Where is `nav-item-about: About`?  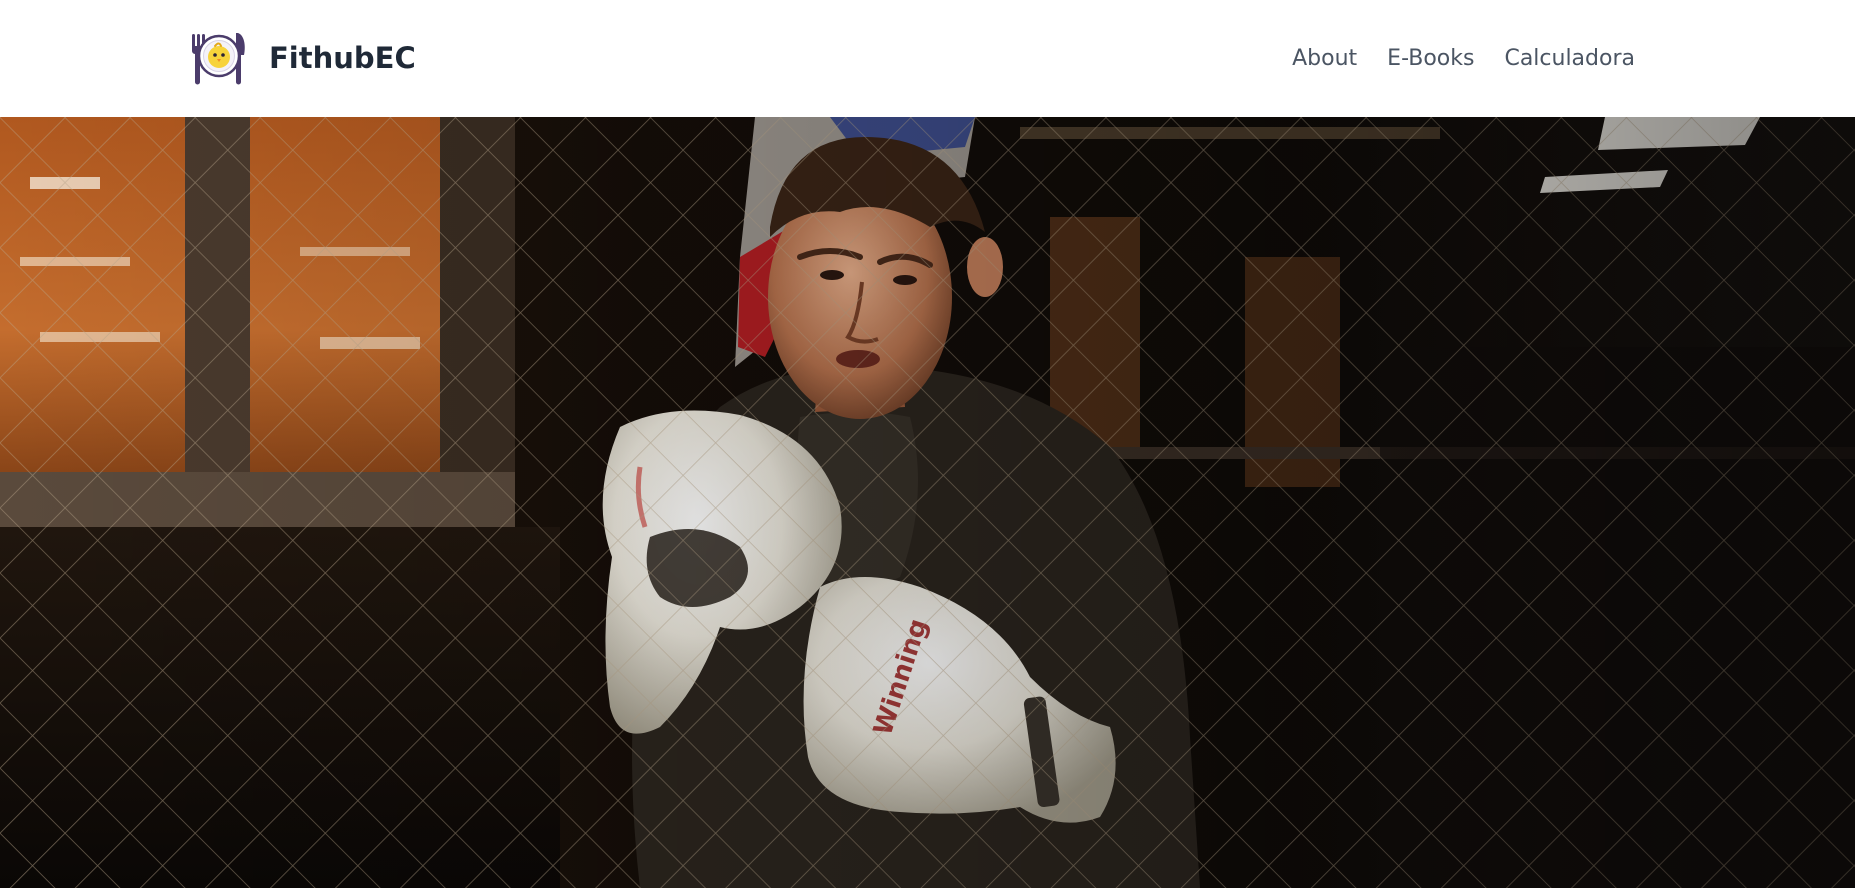
nav-item-about: About is located at coordinates (1324, 58).